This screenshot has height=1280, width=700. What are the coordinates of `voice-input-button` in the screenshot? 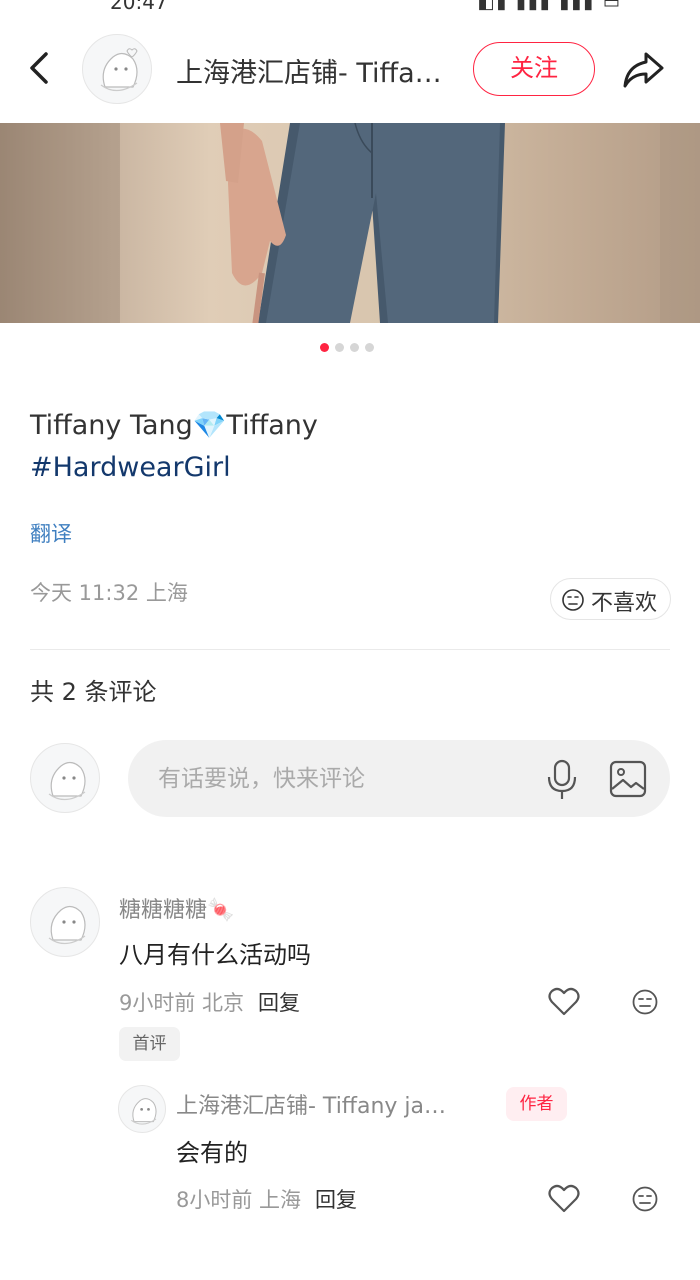 It's located at (562, 779).